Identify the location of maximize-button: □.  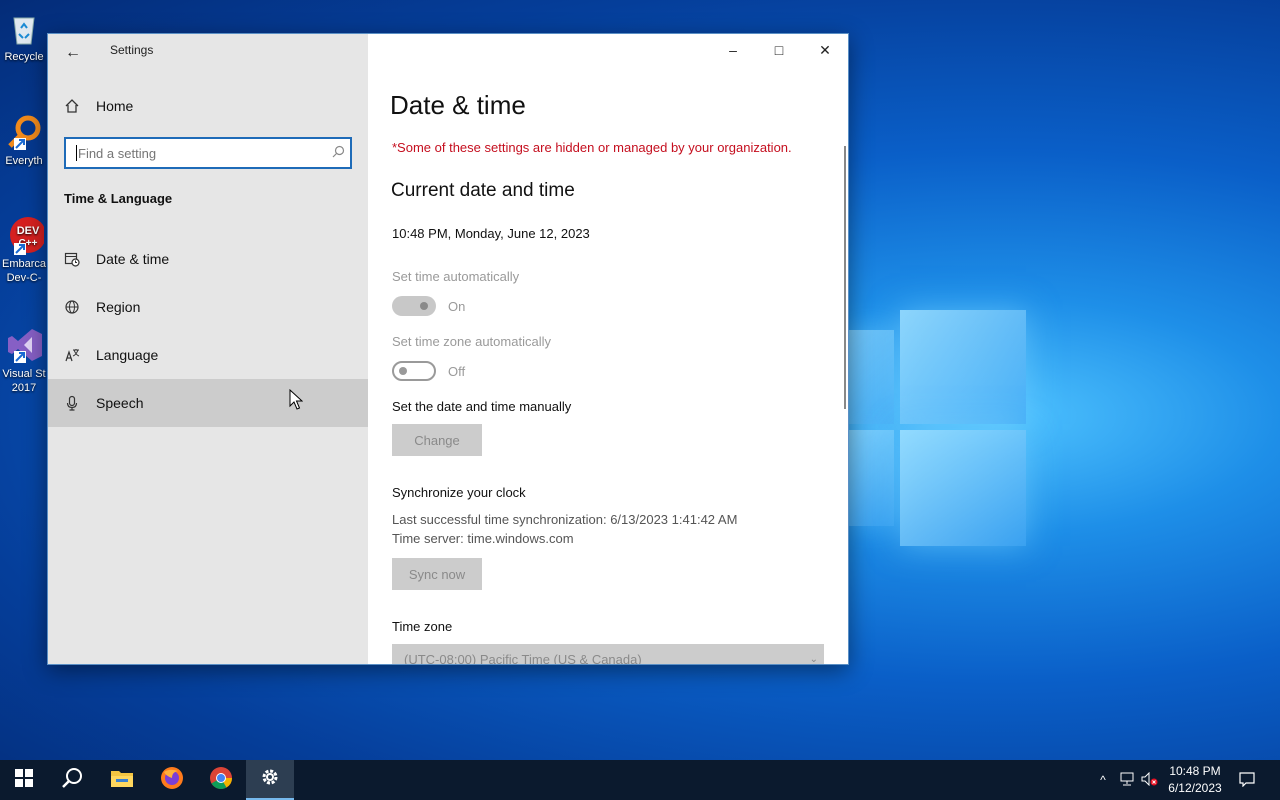
(779, 50).